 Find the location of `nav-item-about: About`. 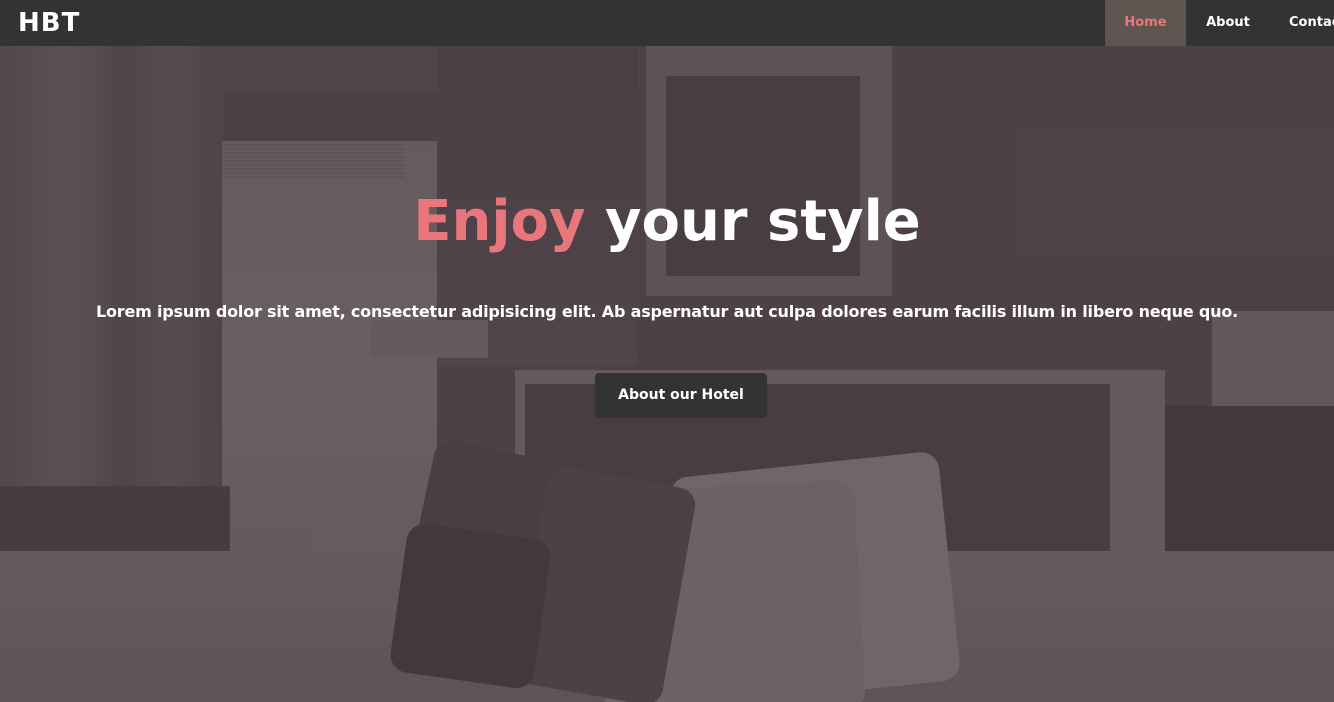

nav-item-about: About is located at coordinates (1228, 23).